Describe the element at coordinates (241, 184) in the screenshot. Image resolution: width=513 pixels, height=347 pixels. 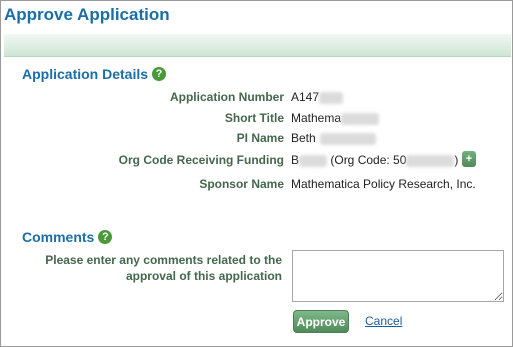
I see `sponsor-name-label: Sponsor Name` at that location.